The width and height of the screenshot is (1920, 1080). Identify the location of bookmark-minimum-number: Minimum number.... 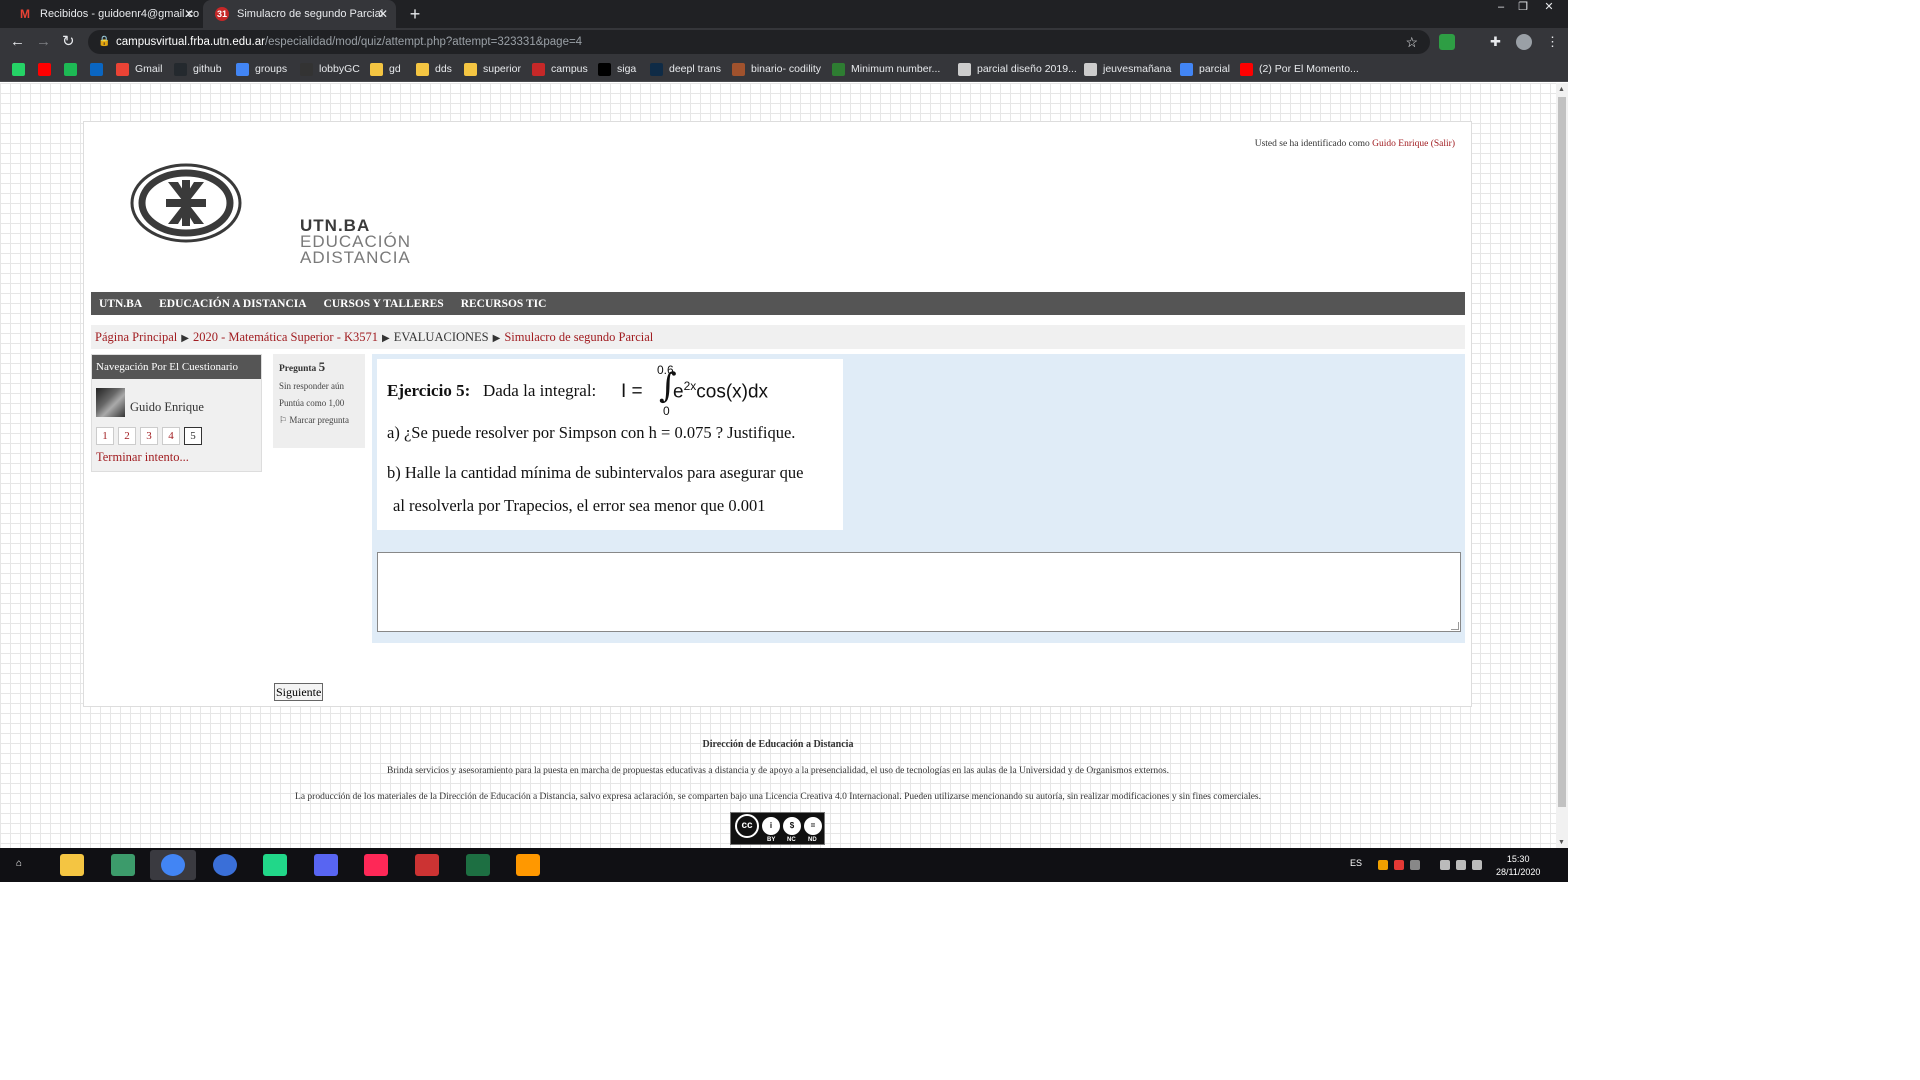
(886, 69).